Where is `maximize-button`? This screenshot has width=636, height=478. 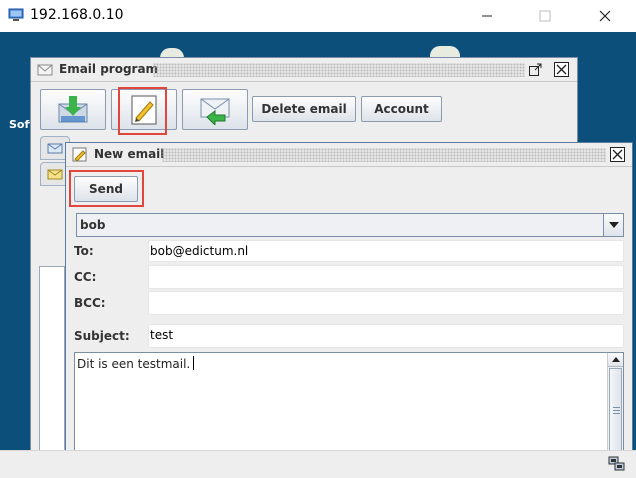 maximize-button is located at coordinates (545, 16).